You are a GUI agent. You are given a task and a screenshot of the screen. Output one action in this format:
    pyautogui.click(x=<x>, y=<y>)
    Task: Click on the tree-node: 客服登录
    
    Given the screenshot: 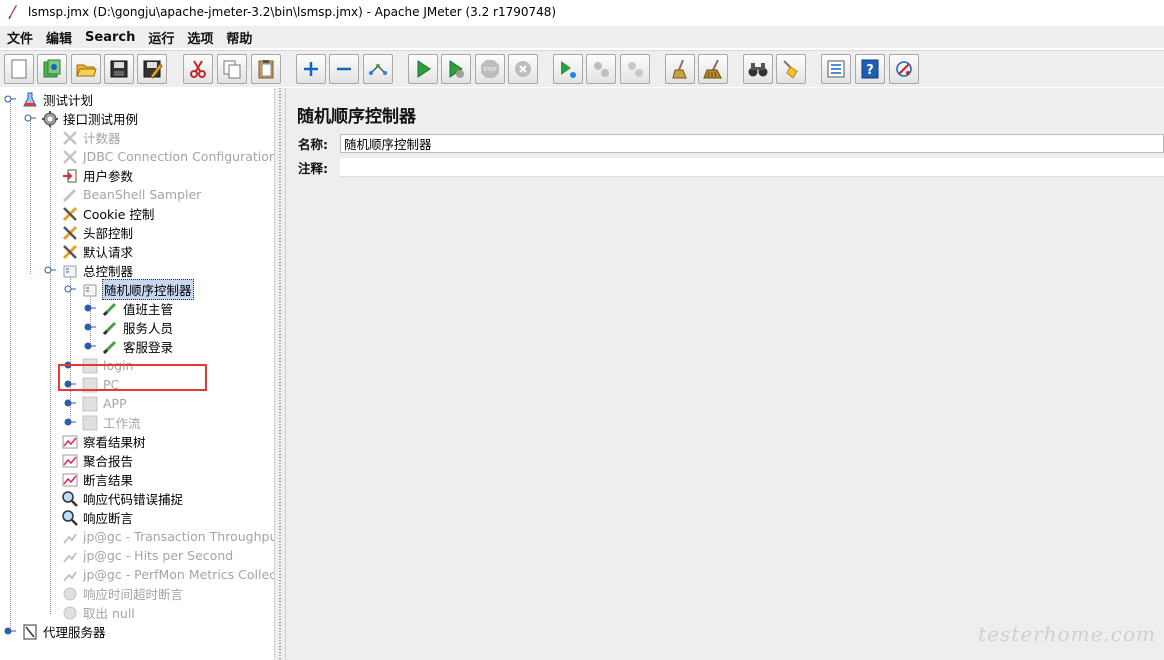 What is the action you would take?
    pyautogui.click(x=137, y=346)
    